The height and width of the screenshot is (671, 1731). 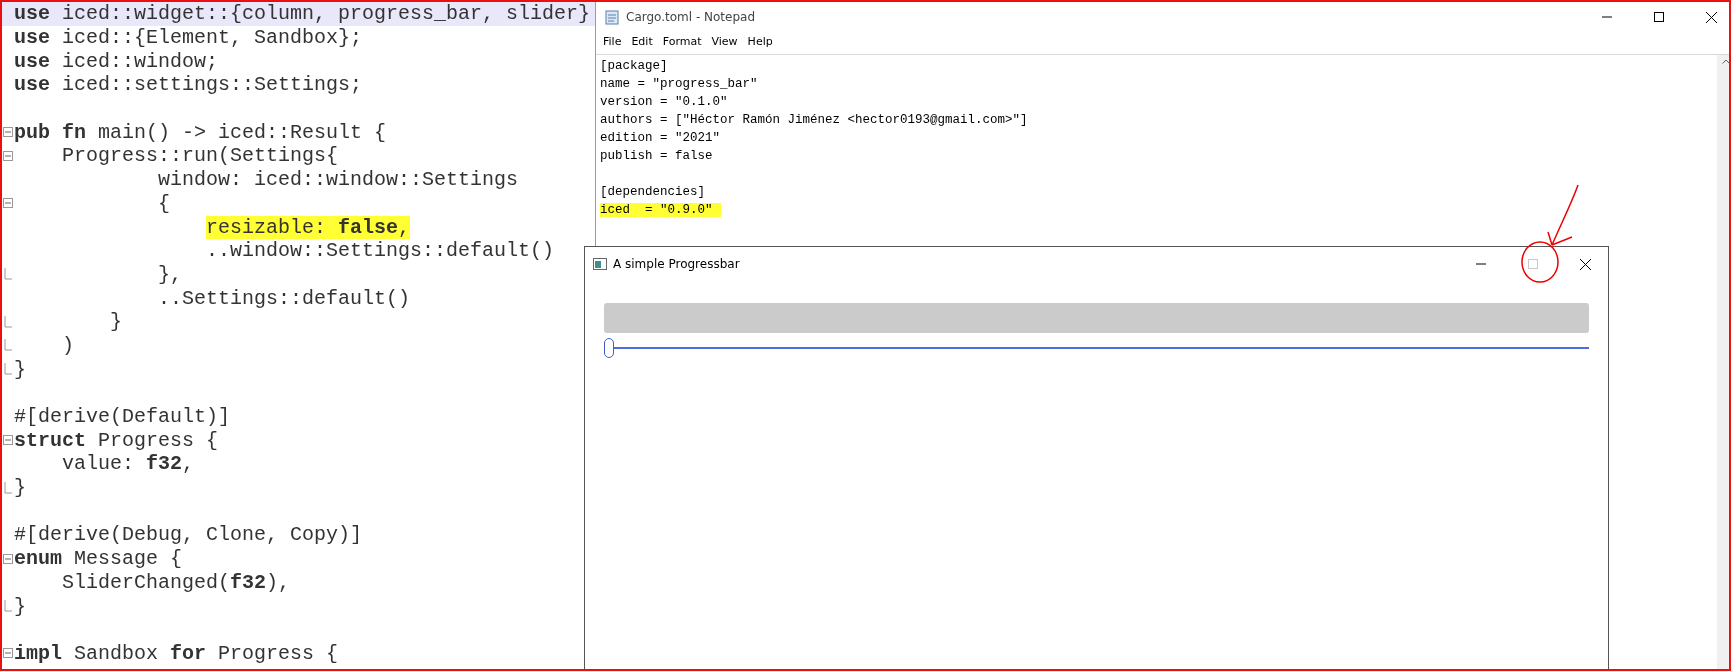 I want to click on text-line: publish = false, so click(x=656, y=156).